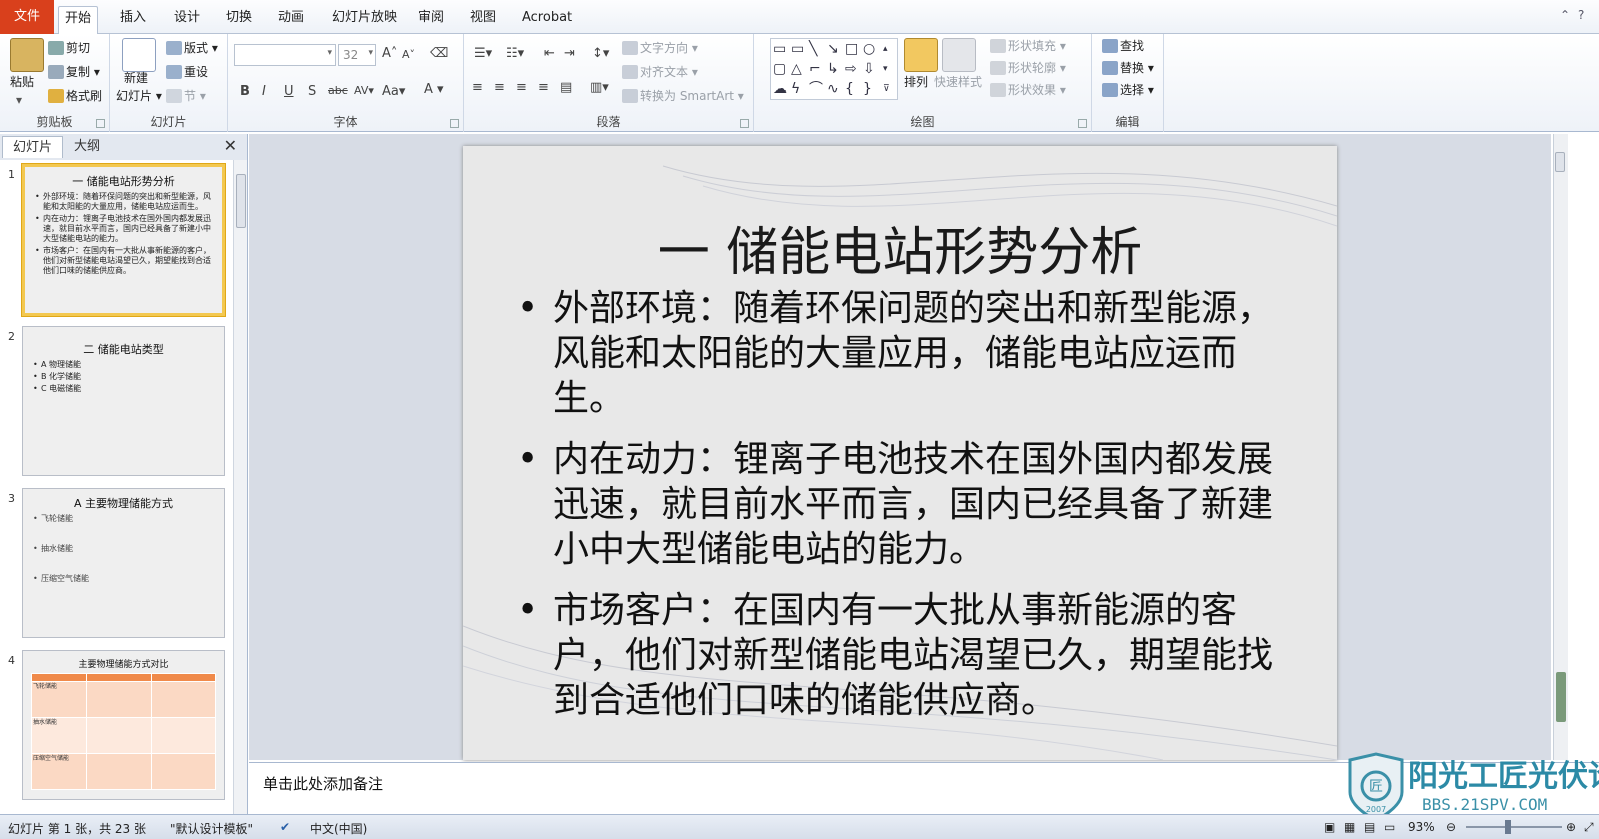 This screenshot has width=1599, height=839. I want to click on italic-button: I, so click(264, 91).